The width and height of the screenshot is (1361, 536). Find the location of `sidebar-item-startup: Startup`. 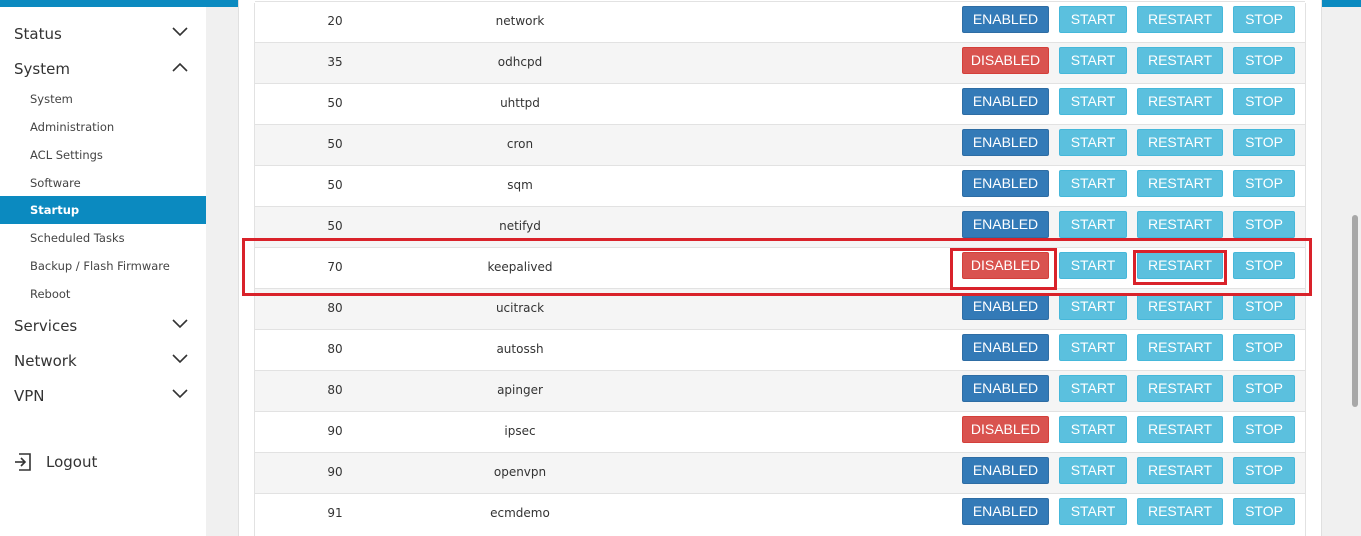

sidebar-item-startup: Startup is located at coordinates (103, 210).